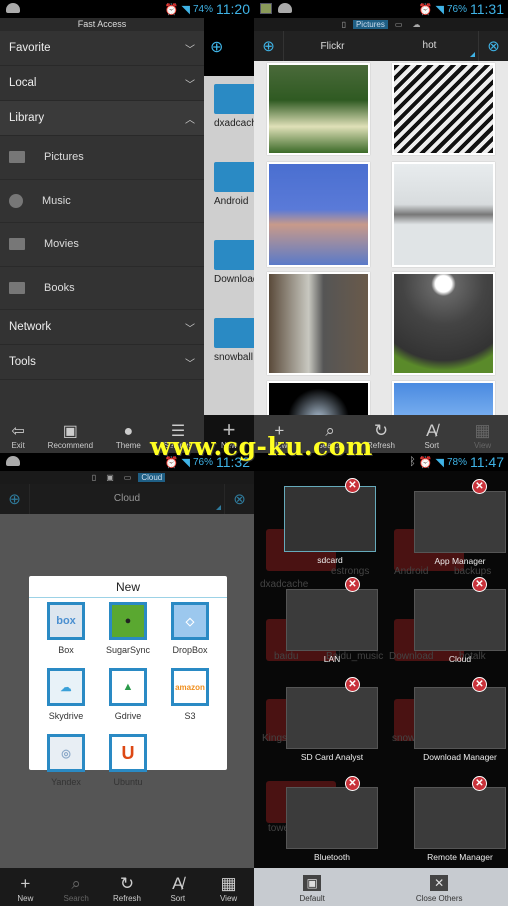  I want to click on section-local: Local ﹀, so click(102, 83).